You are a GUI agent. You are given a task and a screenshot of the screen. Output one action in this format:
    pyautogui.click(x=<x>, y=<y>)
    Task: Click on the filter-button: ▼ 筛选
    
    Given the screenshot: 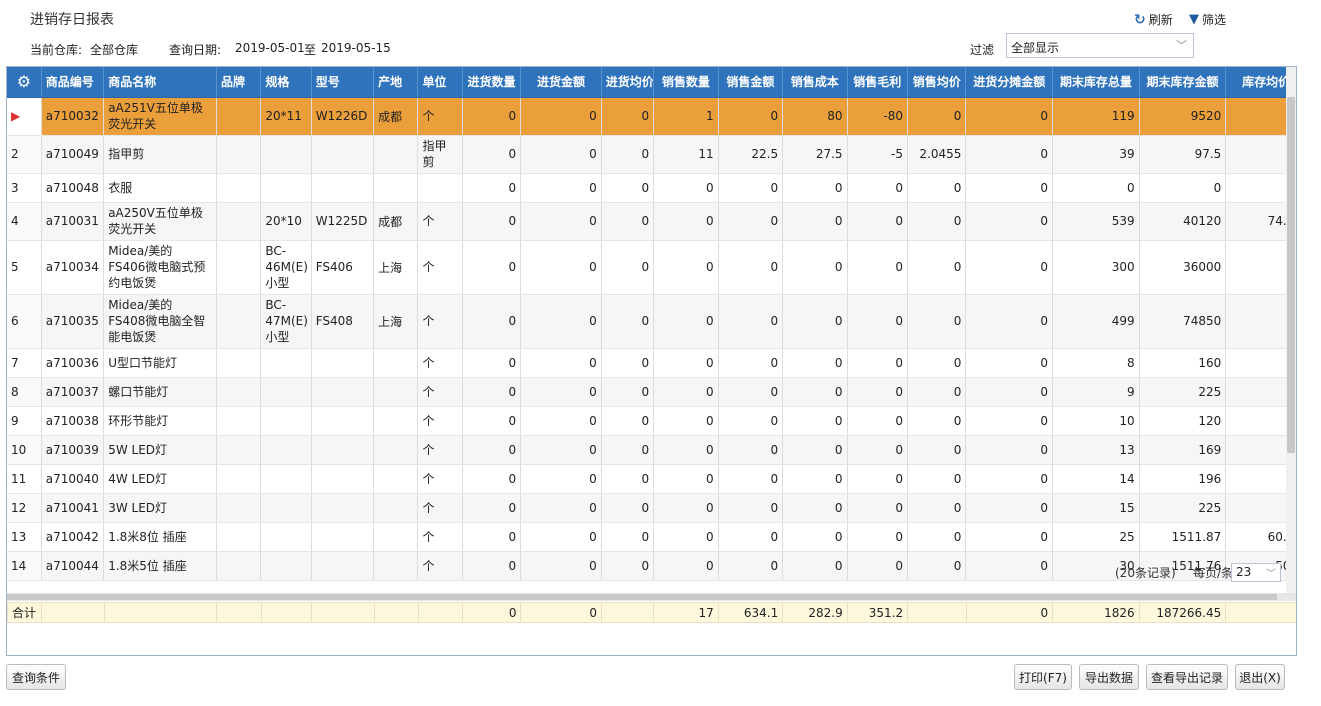 What is the action you would take?
    pyautogui.click(x=1207, y=19)
    